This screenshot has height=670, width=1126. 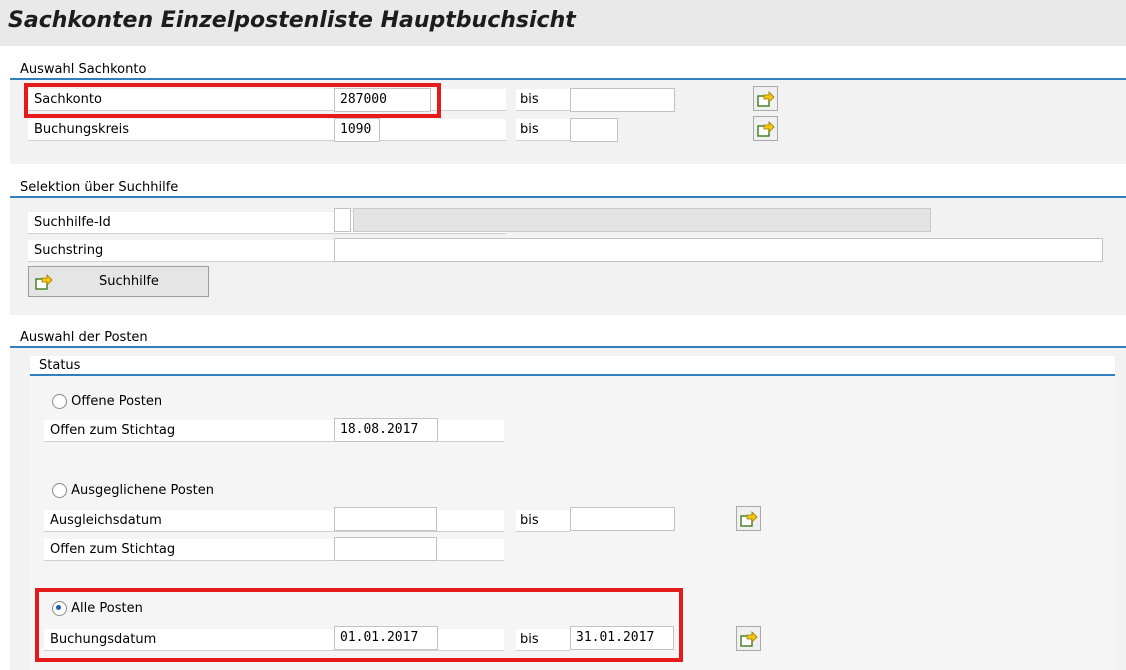 What do you see at coordinates (129, 281) in the screenshot?
I see `suchhilfe-button-label: Suchhilfe` at bounding box center [129, 281].